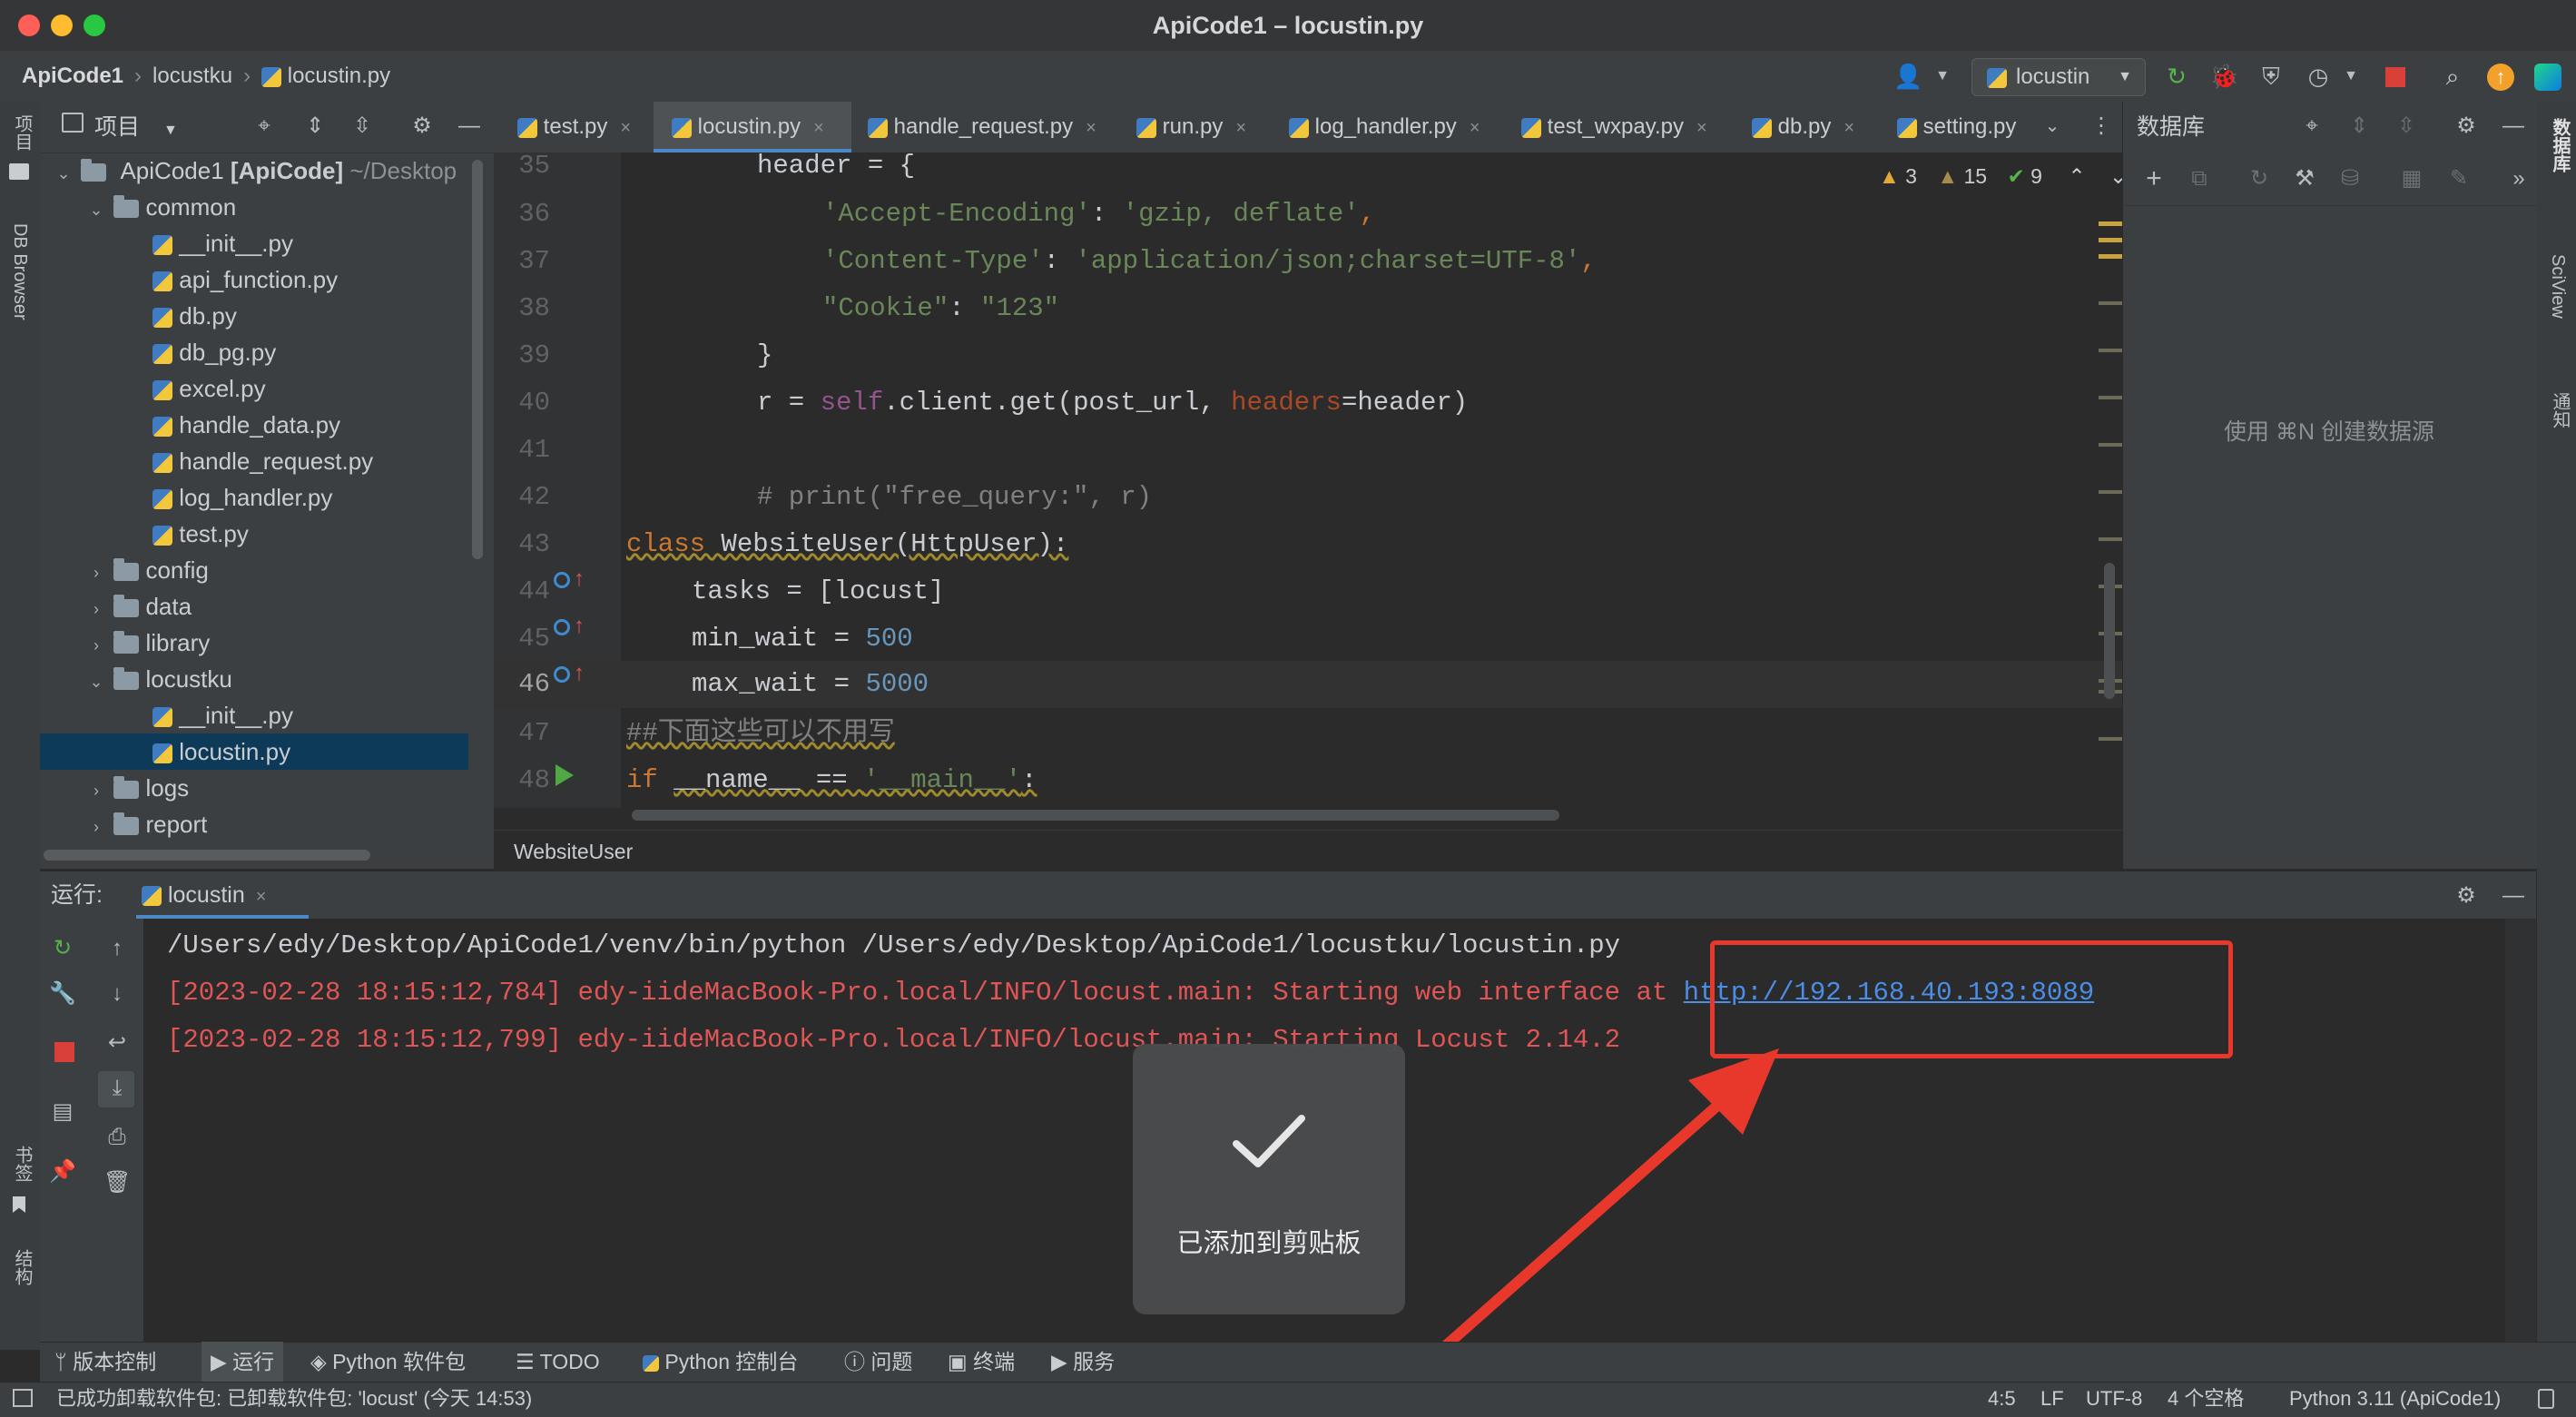  I want to click on tab-test-wxpay: test_wxpay.py ×, so click(1630, 128).